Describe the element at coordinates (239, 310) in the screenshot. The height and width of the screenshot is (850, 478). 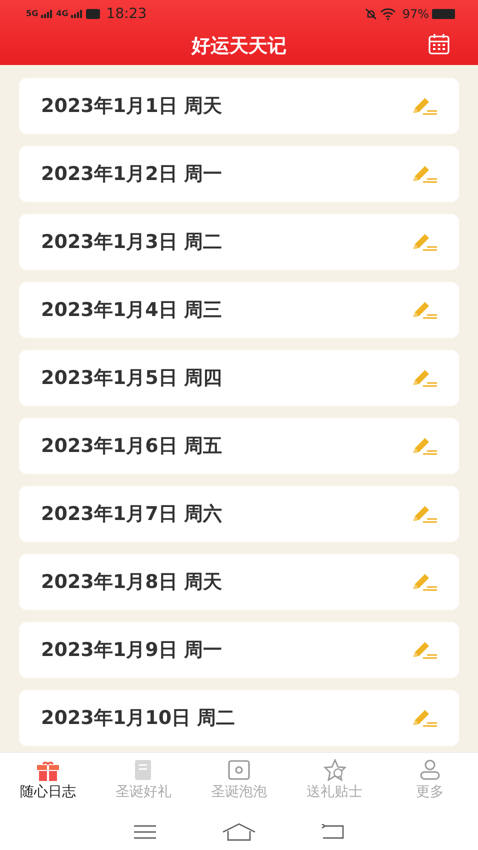
I see `diary-entry: 2023年1月4日 周三` at that location.